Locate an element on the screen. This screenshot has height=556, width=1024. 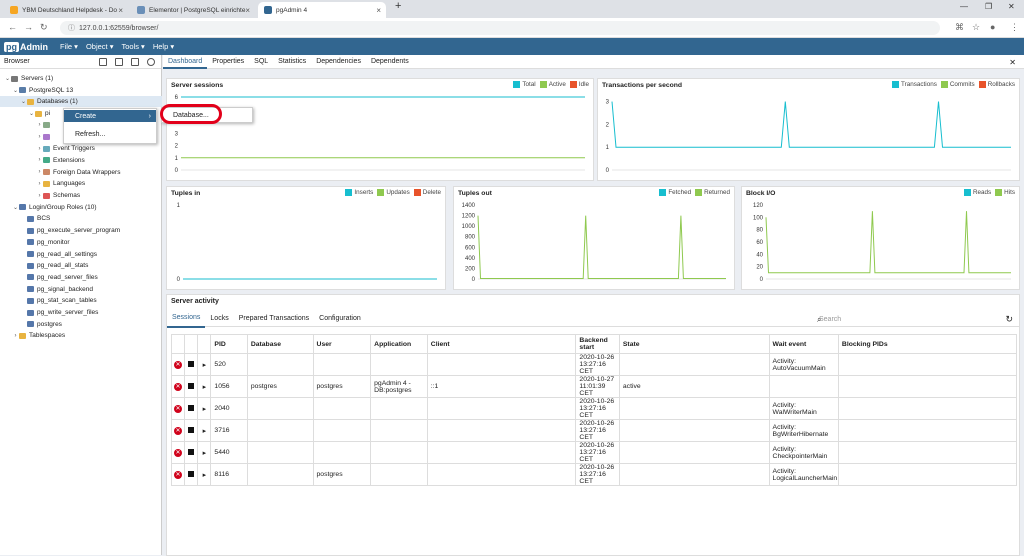
search-icon is located at coordinates (151, 62).